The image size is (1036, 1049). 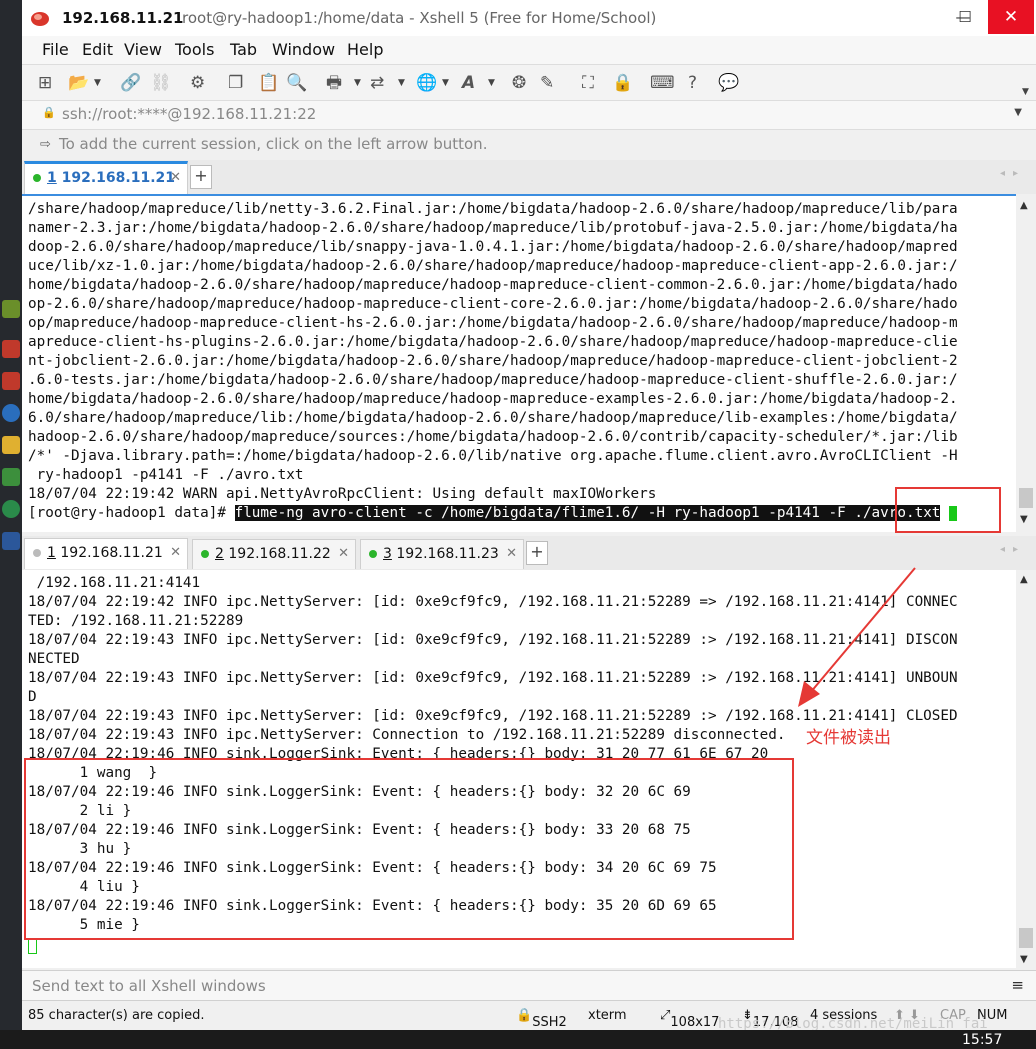 I want to click on tab-label: 192.168.11.23, so click(x=447, y=554).